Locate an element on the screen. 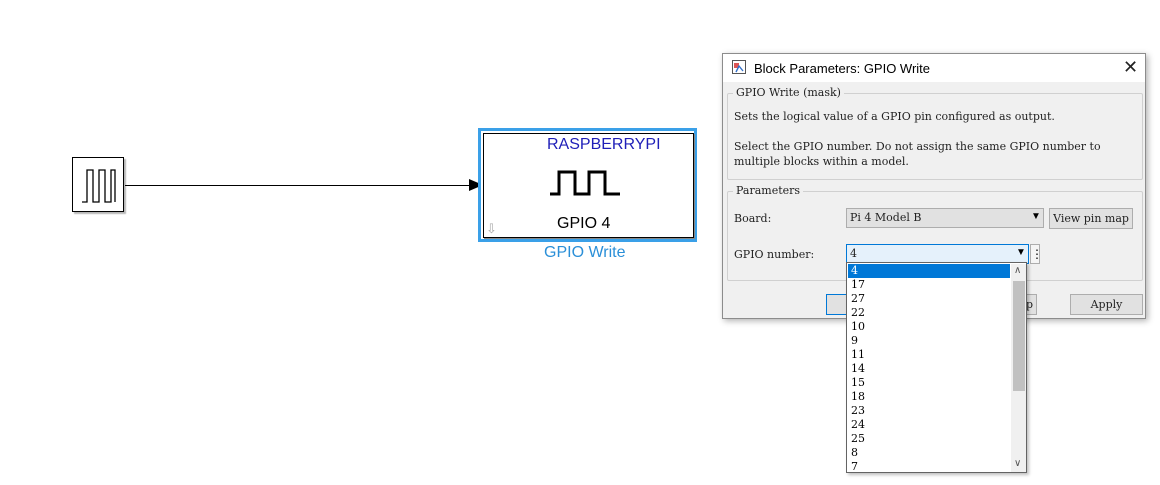  gpio-number-dropdown: 4 ▼ is located at coordinates (937, 254).